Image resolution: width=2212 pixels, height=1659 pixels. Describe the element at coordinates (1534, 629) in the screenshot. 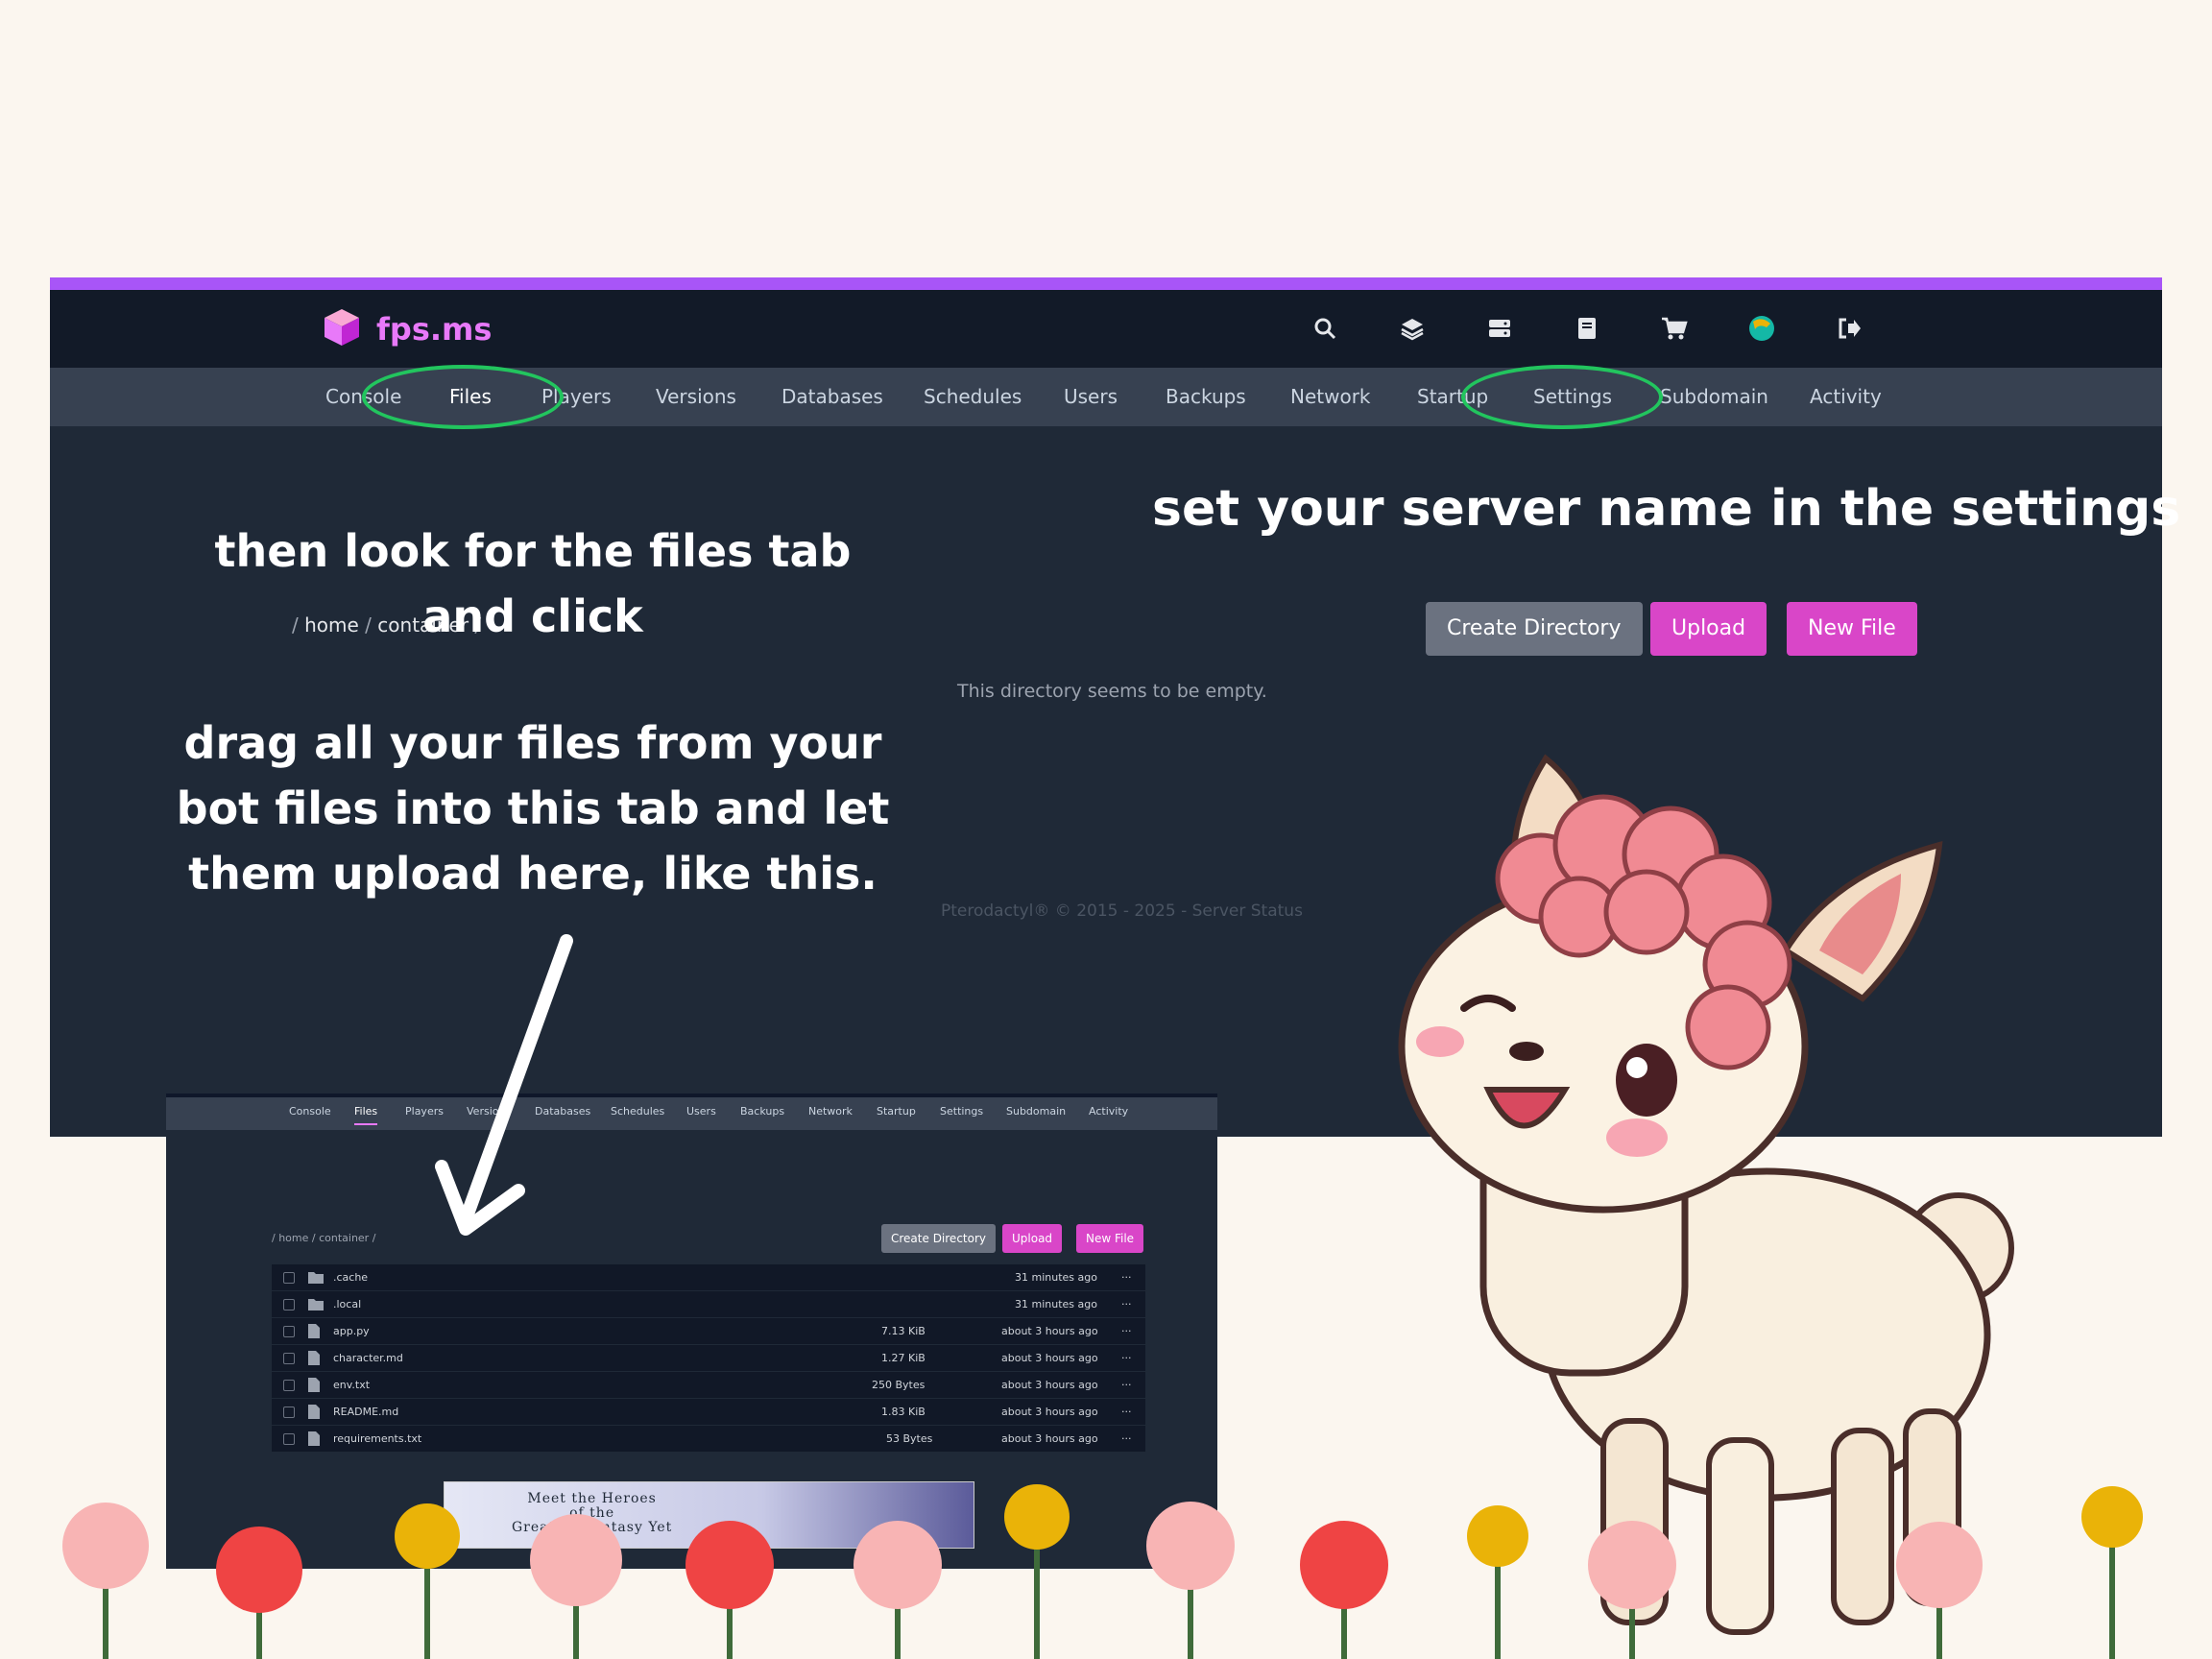

I see `create-directory-button: Create Directory` at that location.